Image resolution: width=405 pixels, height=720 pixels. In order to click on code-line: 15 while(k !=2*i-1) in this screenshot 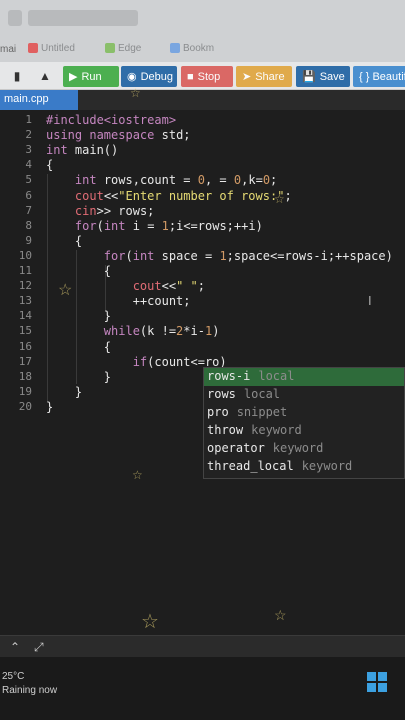, I will do `click(202, 331)`.